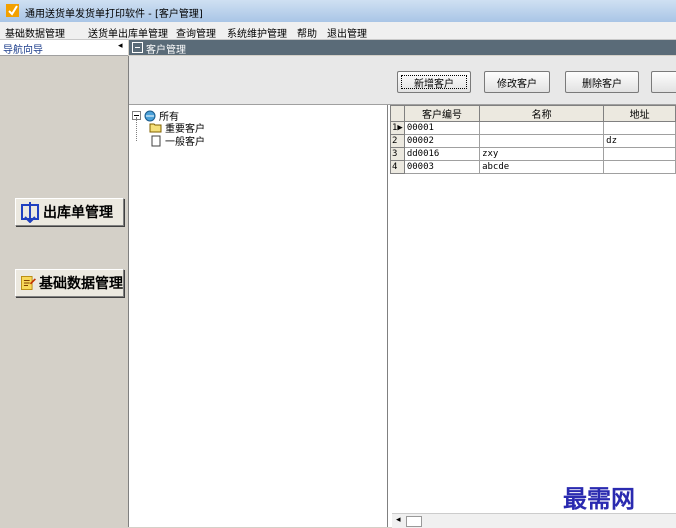  What do you see at coordinates (114, 14) in the screenshot?
I see `window-title: 通用送货单发货单打印软件 - [客户管理]` at bounding box center [114, 14].